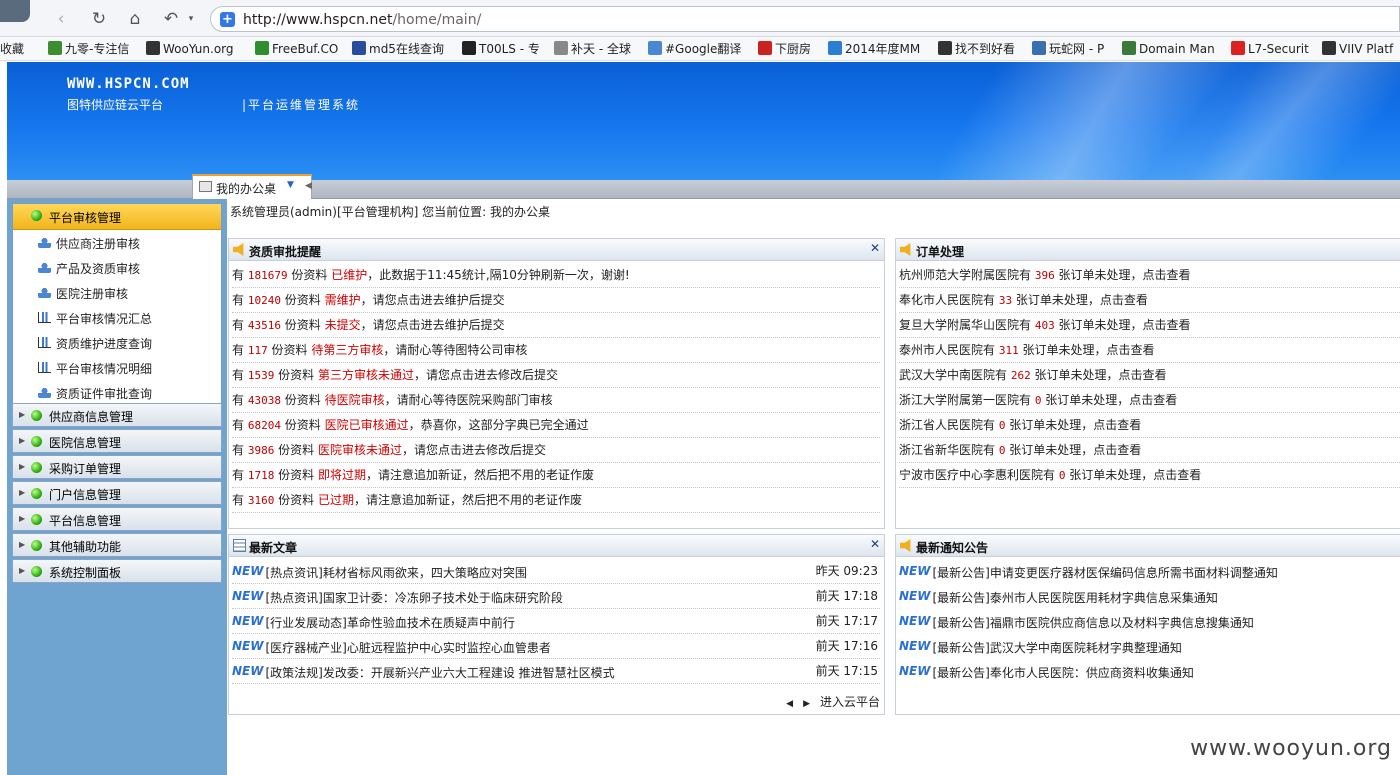 The height and width of the screenshot is (775, 1400). I want to click on sidebar-group-audit: 平台审核管理, so click(117, 217).